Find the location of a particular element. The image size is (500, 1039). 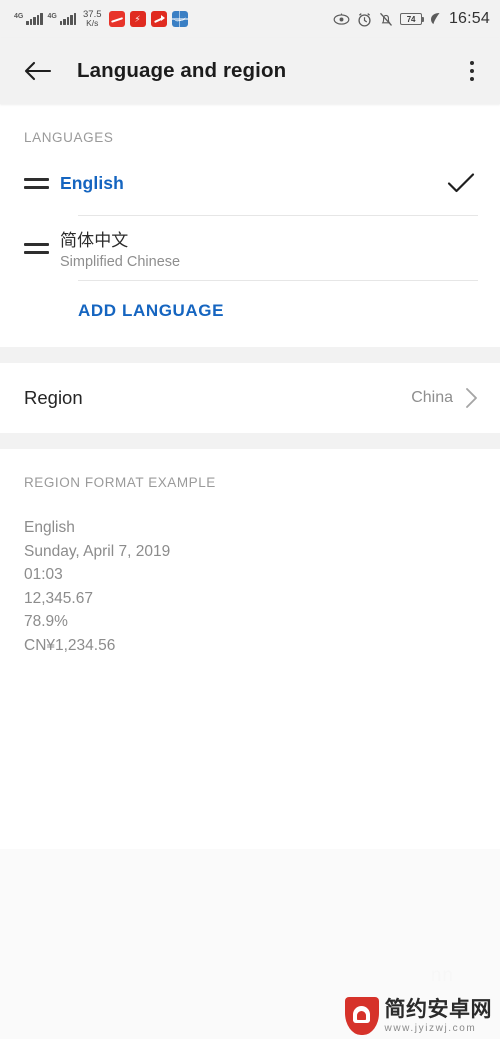

language-item-text: English is located at coordinates (251, 183).